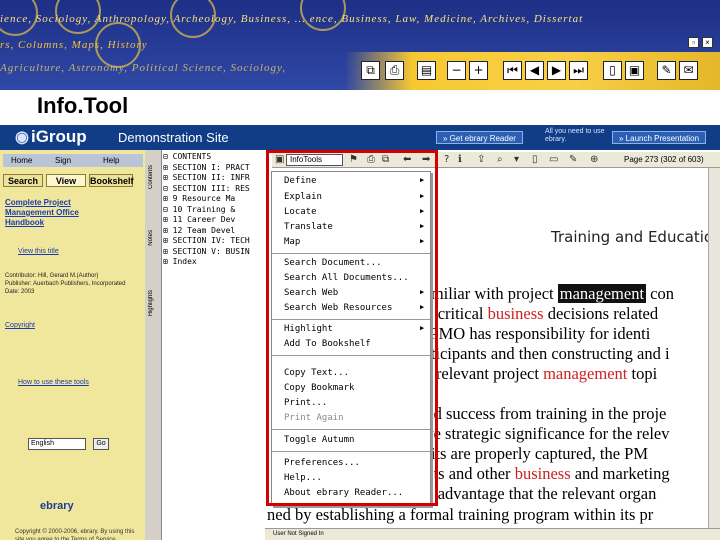  Describe the element at coordinates (602, 293) in the screenshot. I see `search-hit: management` at that location.